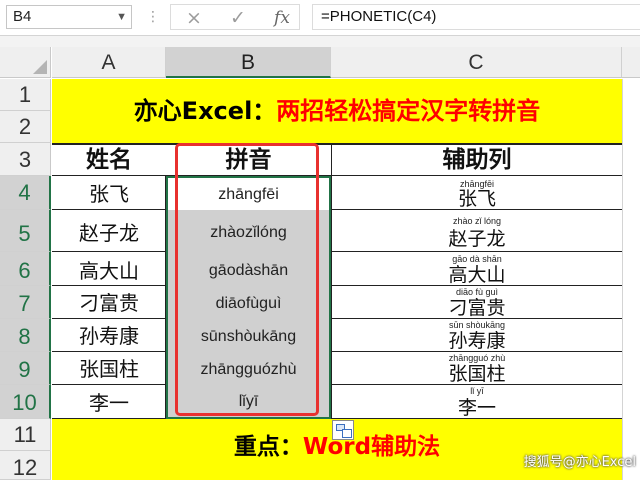 The width and height of the screenshot is (640, 485). What do you see at coordinates (25, 302) in the screenshot?
I see `row-header-7: 7` at bounding box center [25, 302].